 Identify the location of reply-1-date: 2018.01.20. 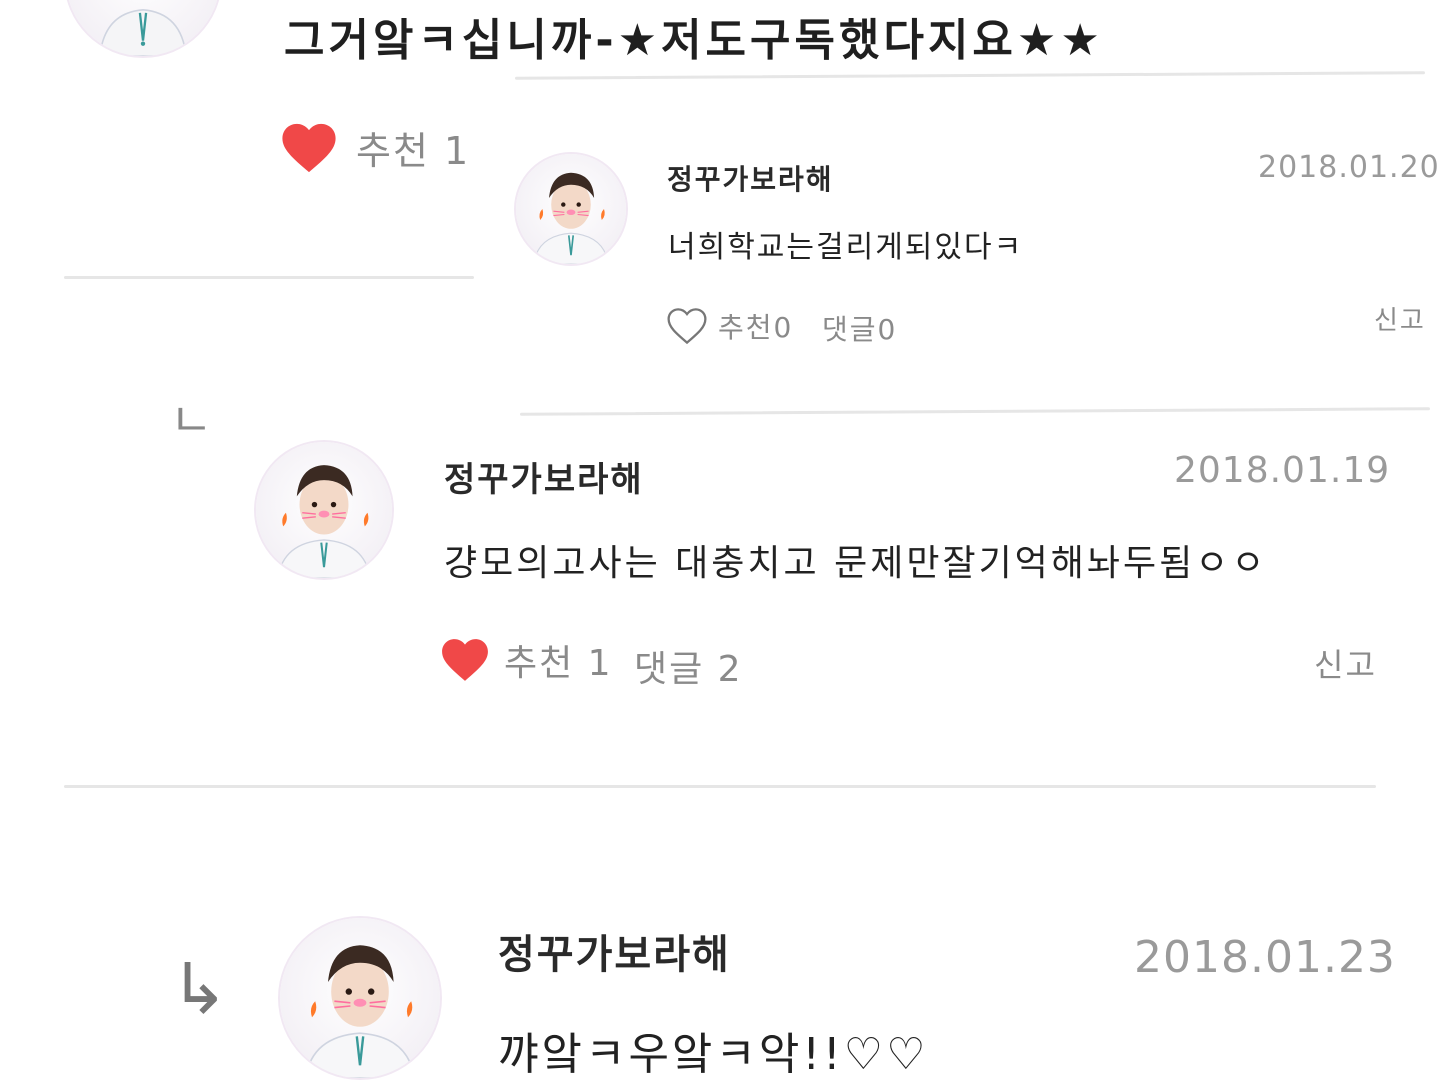
(1349, 167).